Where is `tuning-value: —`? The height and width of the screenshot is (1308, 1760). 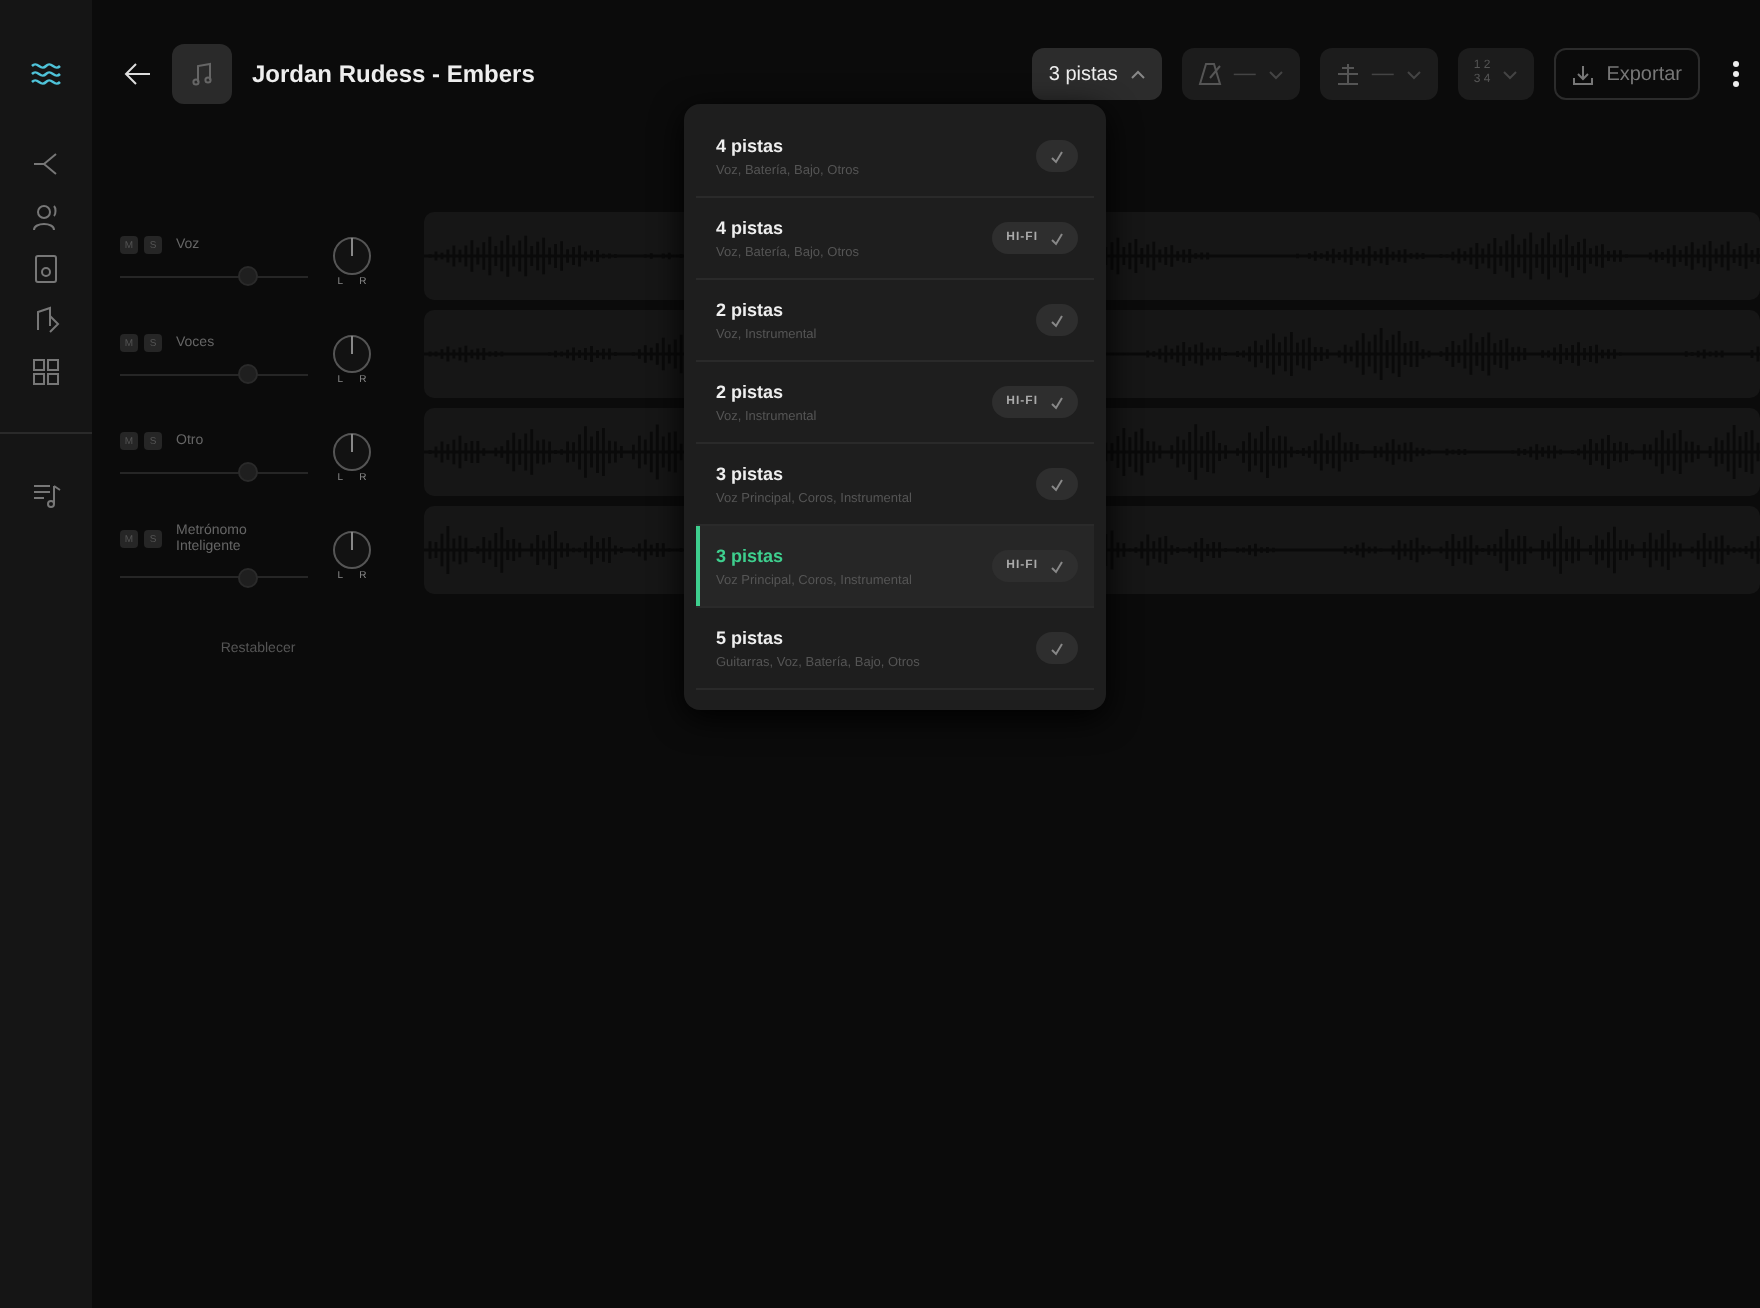 tuning-value: — is located at coordinates (1382, 74).